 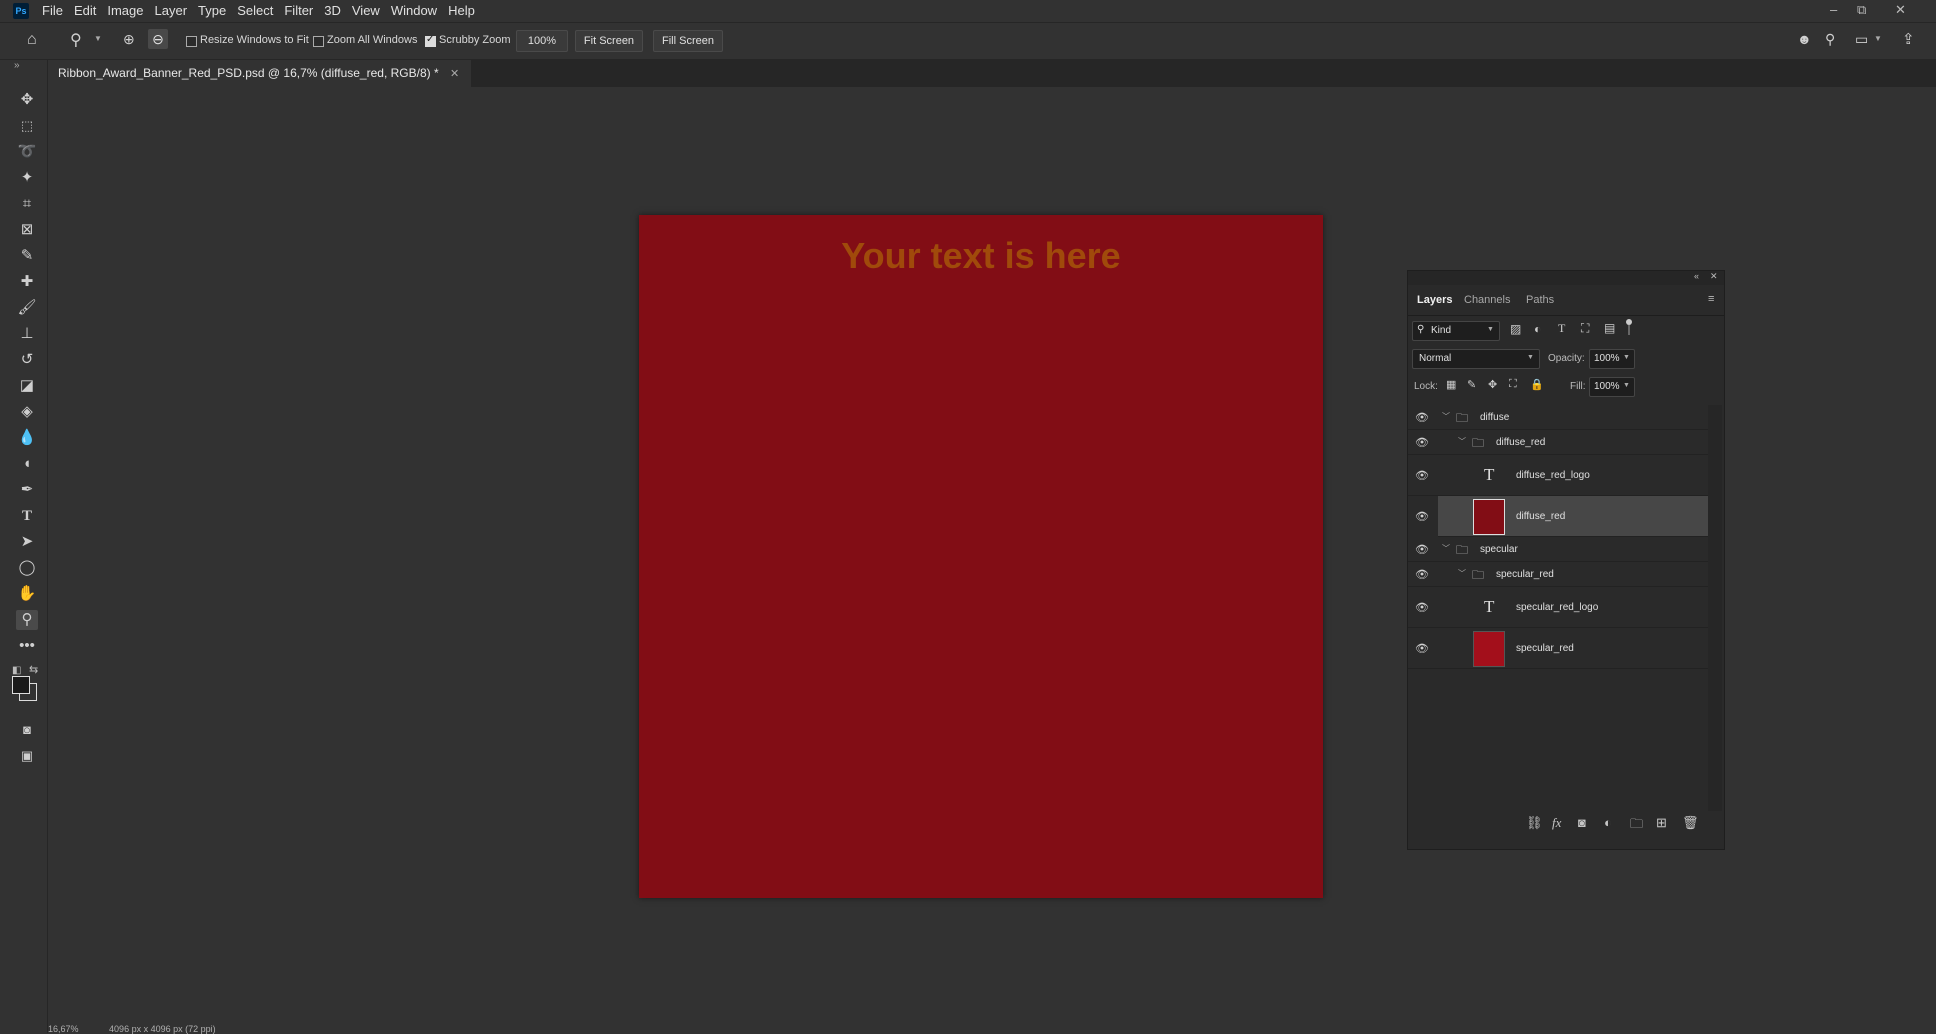 I want to click on fx-icon: fx, so click(x=1556, y=823).